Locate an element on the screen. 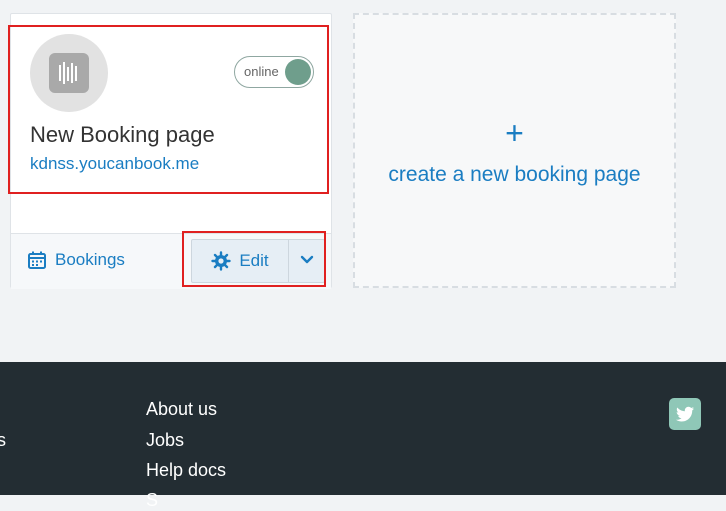 This screenshot has height=511, width=726. edit-button: Edit is located at coordinates (240, 261).